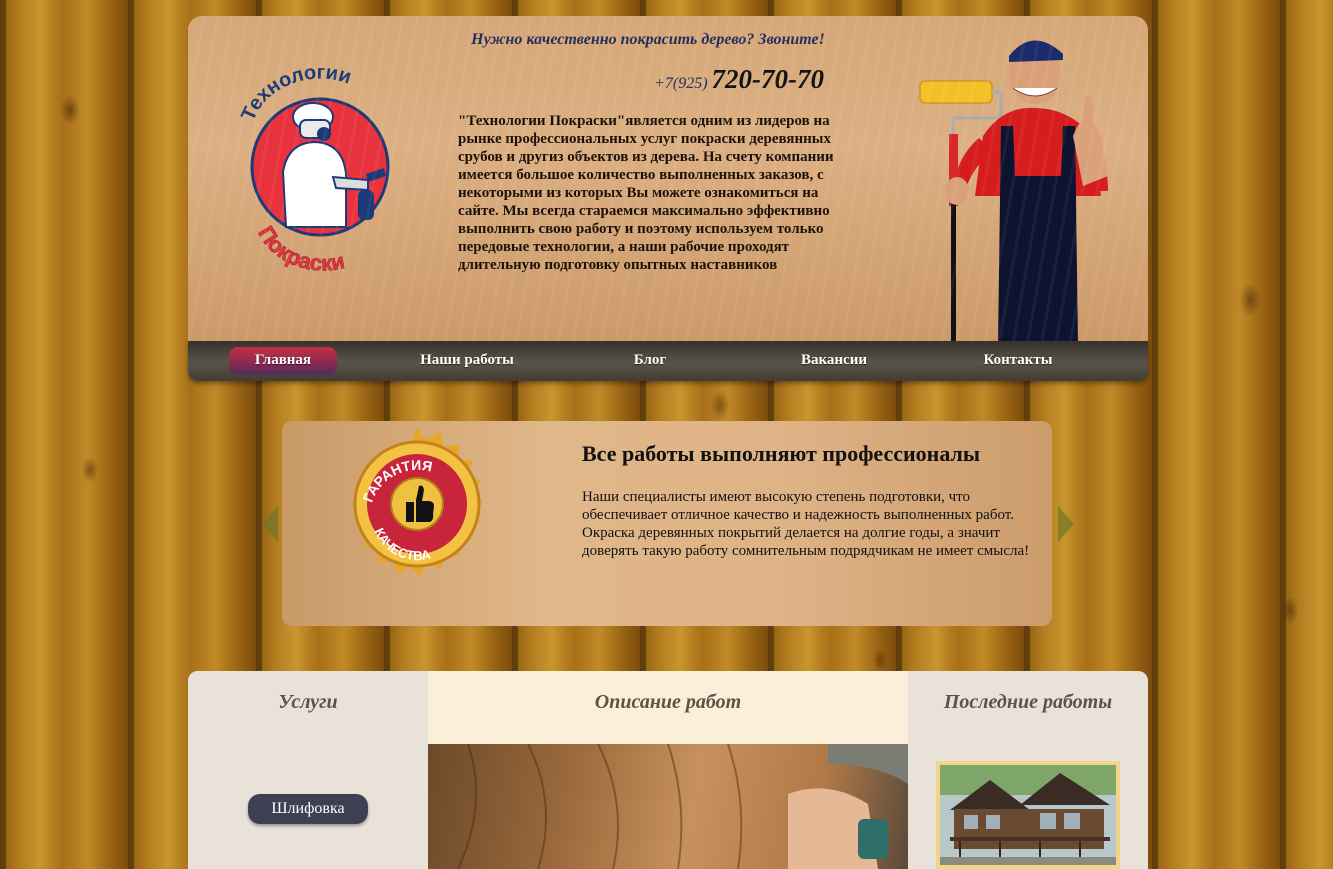 This screenshot has height=869, width=1333. I want to click on nav-item-contacts: Контакты, so click(1018, 361).